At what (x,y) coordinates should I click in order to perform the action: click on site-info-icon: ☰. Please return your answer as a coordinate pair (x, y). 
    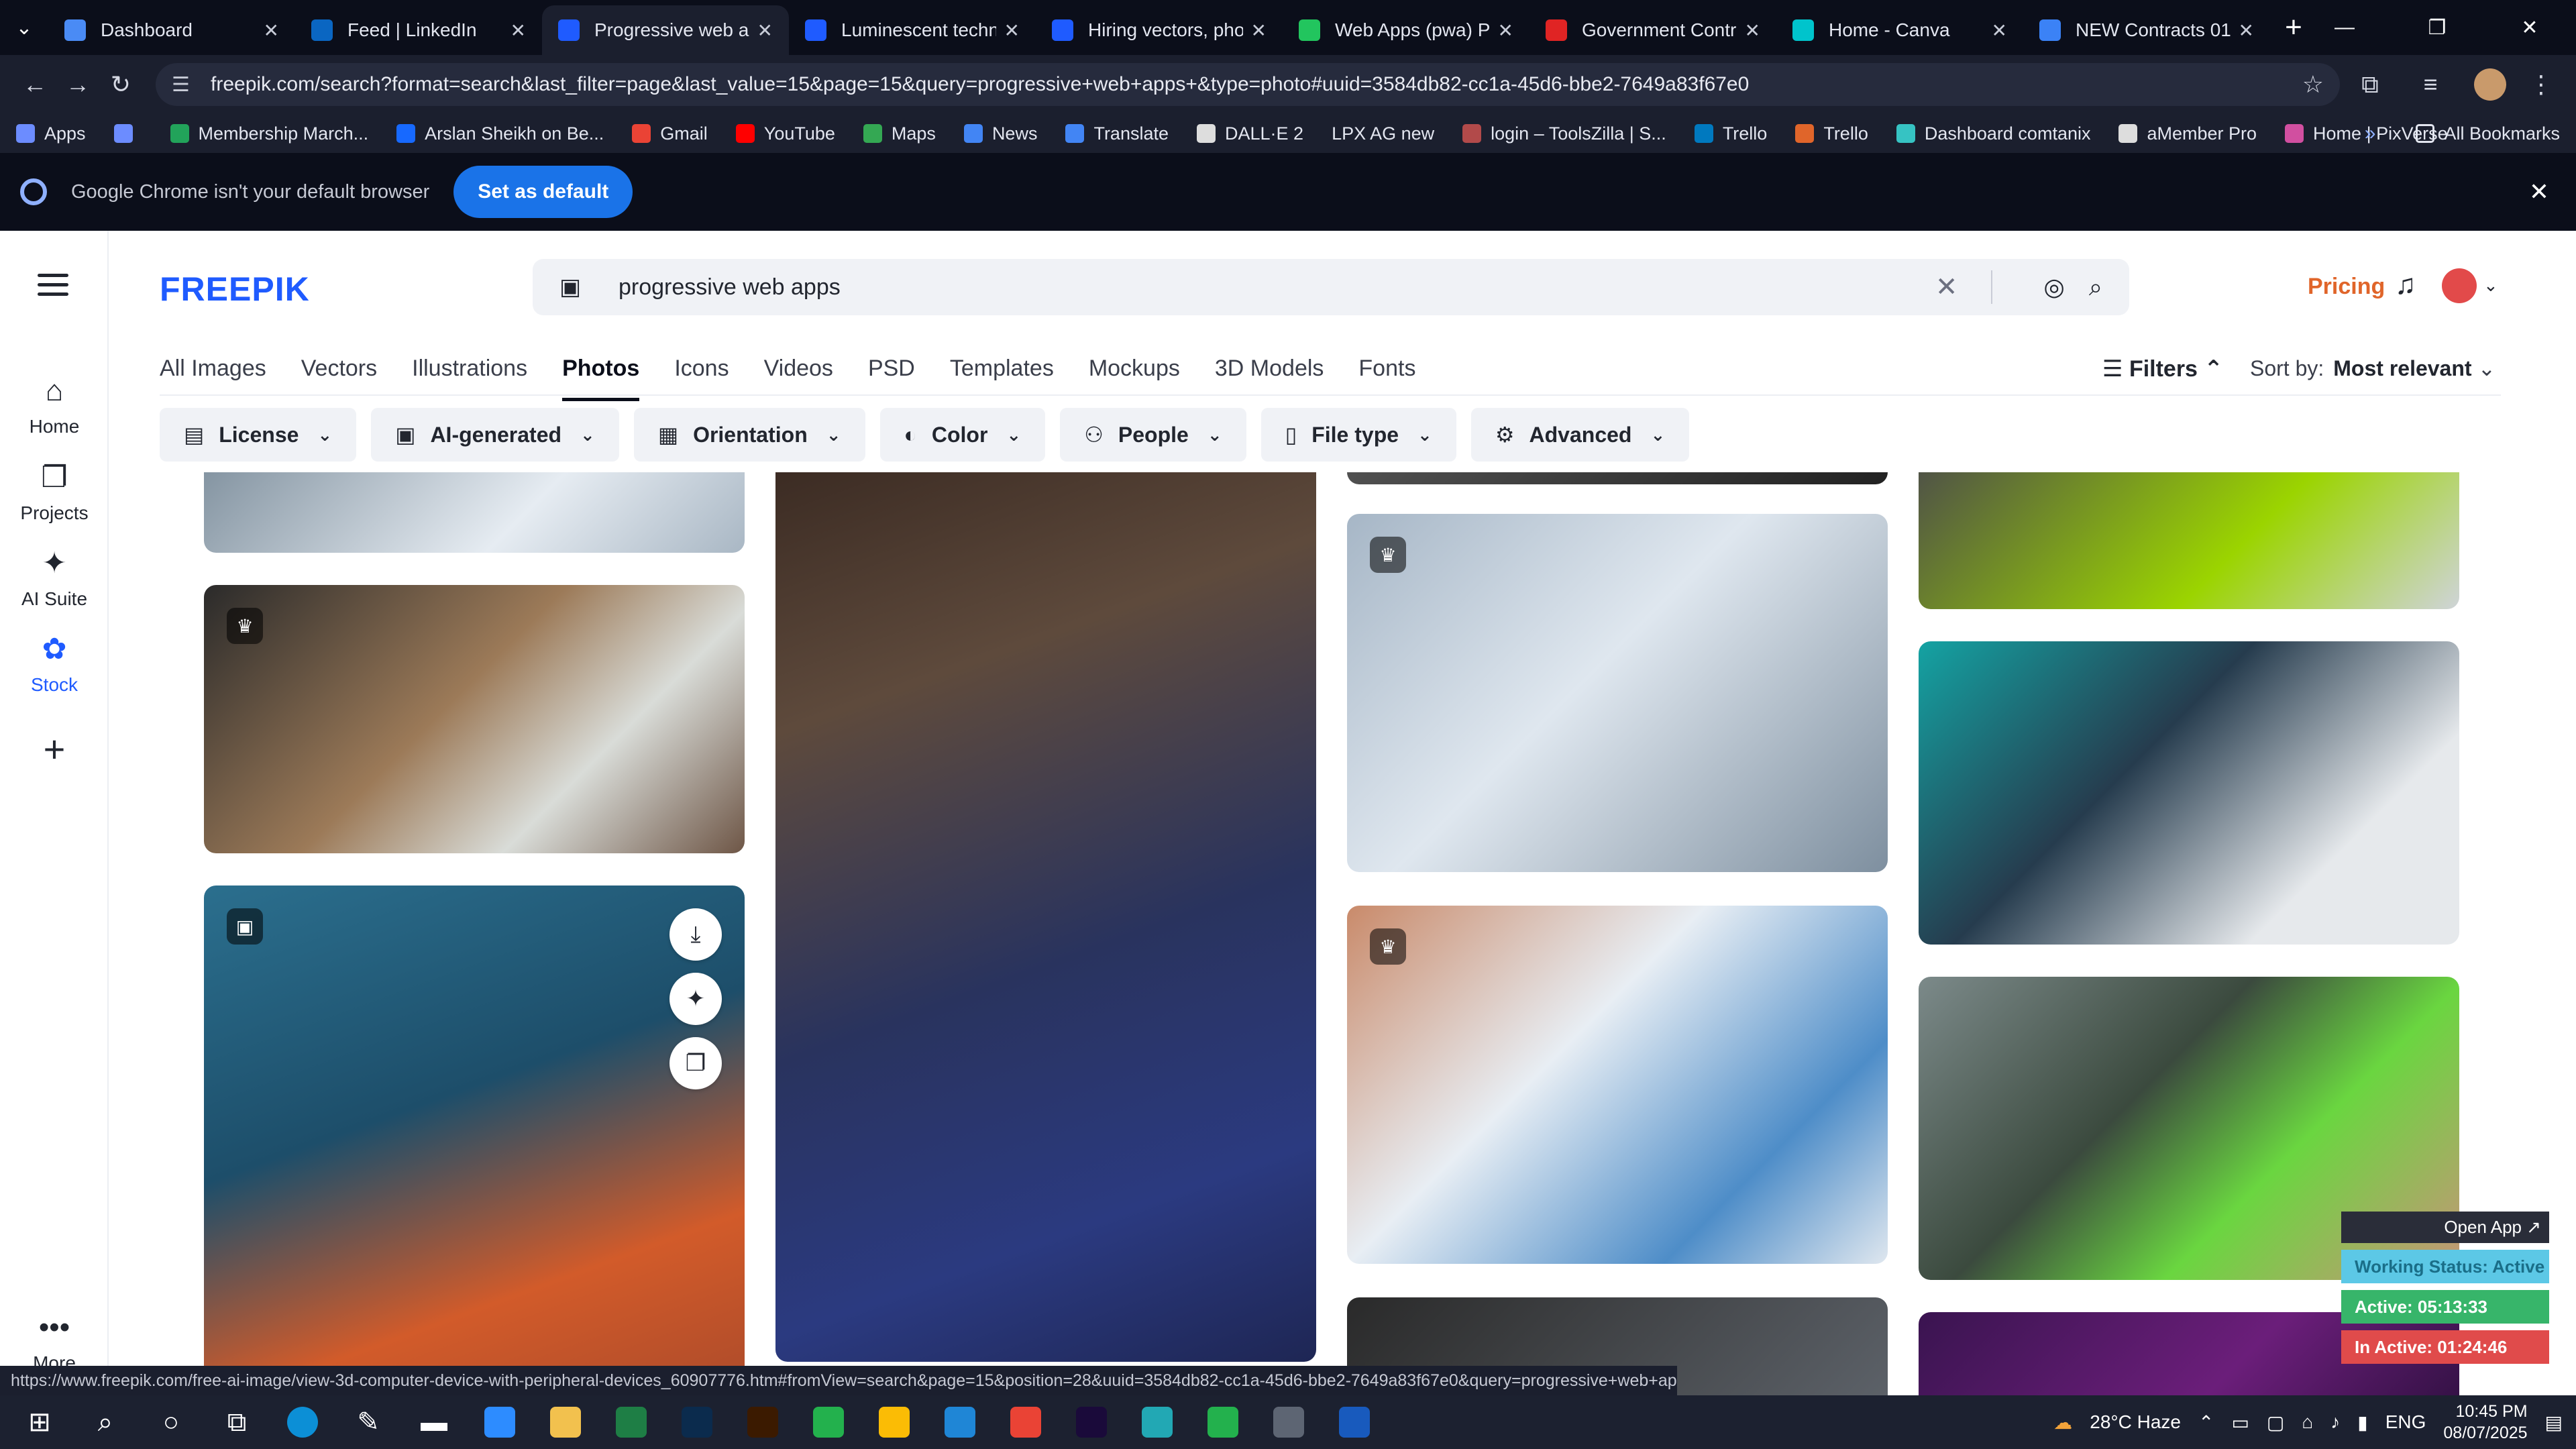
    Looking at the image, I should click on (185, 85).